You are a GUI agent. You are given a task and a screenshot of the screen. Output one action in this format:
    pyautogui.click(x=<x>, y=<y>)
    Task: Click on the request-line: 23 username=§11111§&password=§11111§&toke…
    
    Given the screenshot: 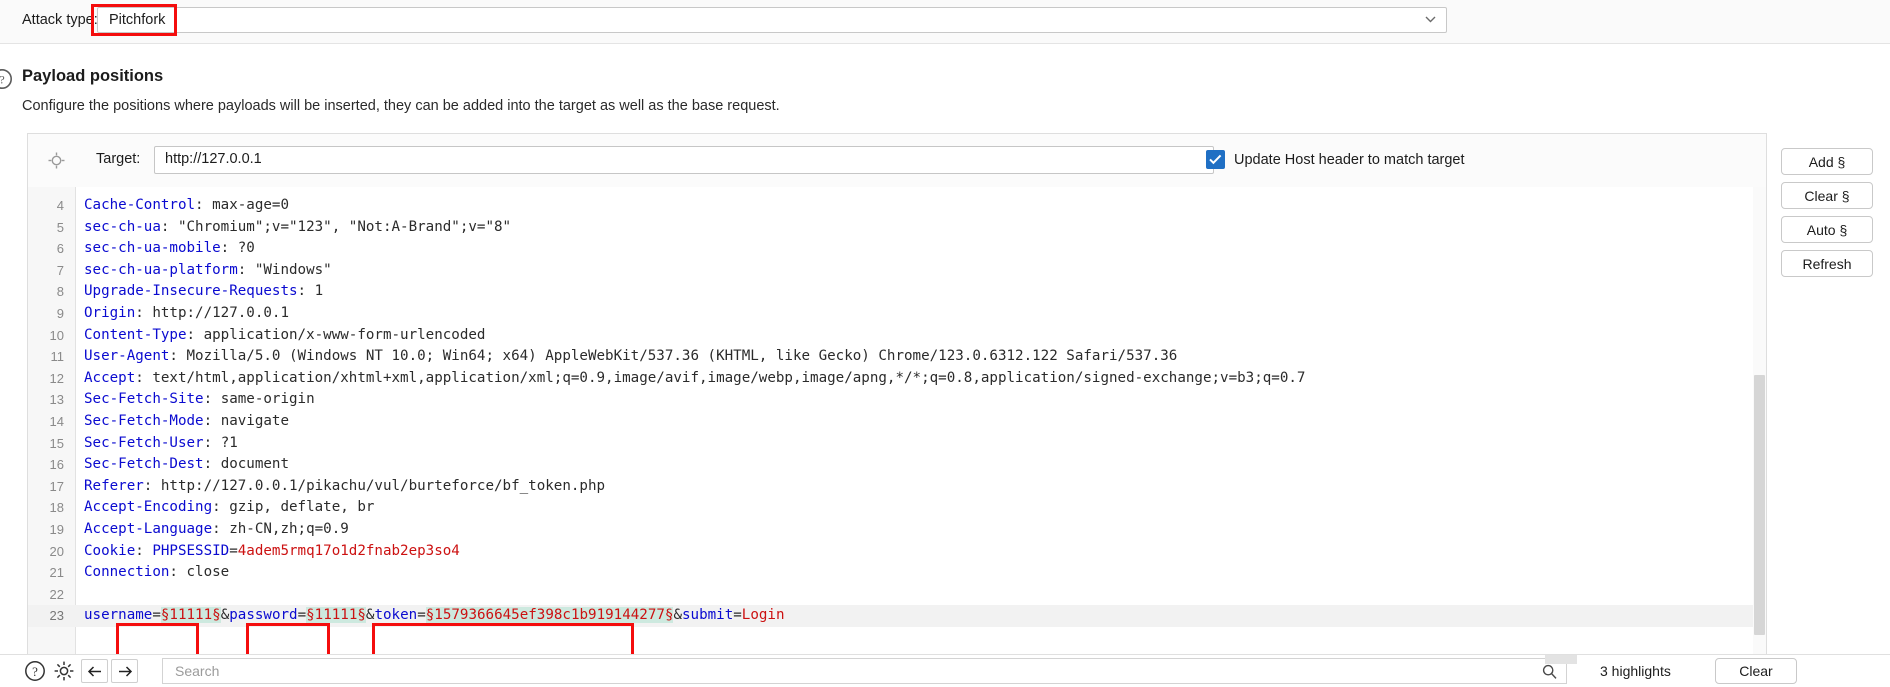 What is the action you would take?
    pyautogui.click(x=897, y=616)
    